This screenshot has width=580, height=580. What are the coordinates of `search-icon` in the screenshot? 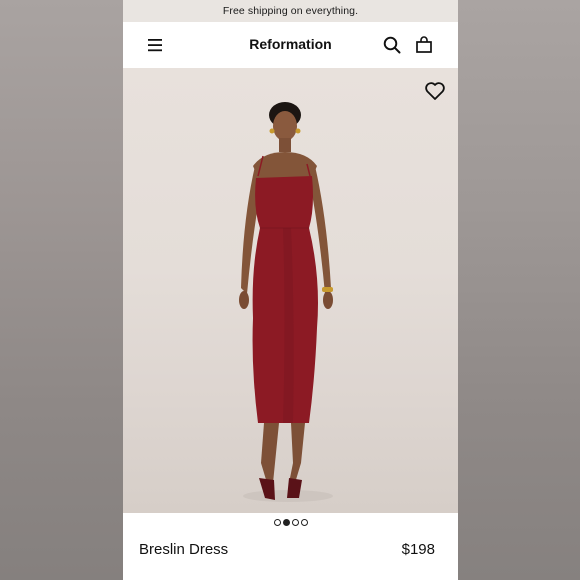 It's located at (392, 45).